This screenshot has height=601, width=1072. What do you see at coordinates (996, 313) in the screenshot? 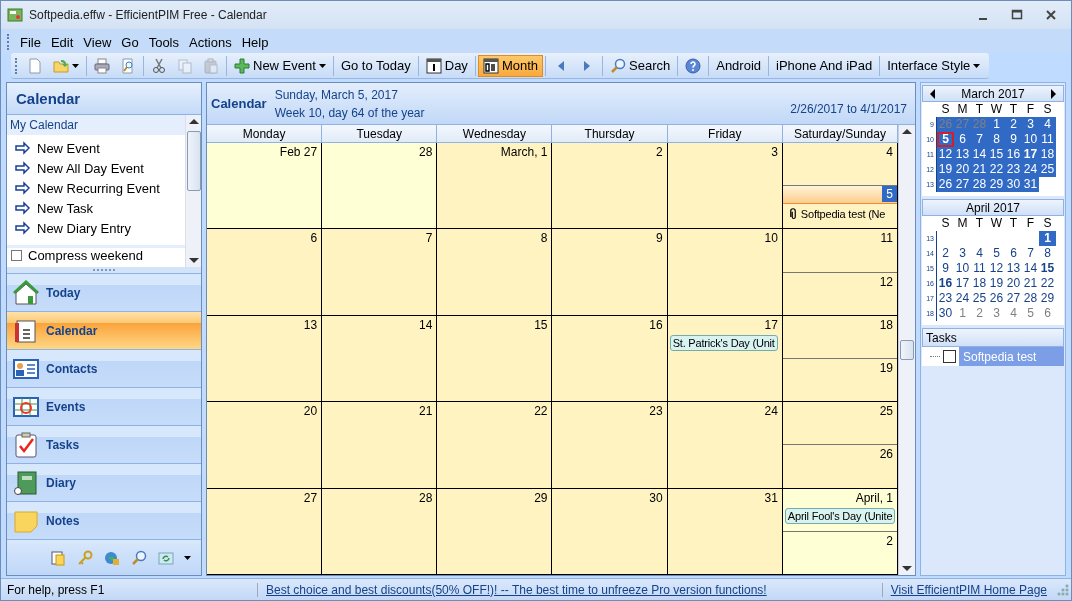
I see `day-number: 3` at bounding box center [996, 313].